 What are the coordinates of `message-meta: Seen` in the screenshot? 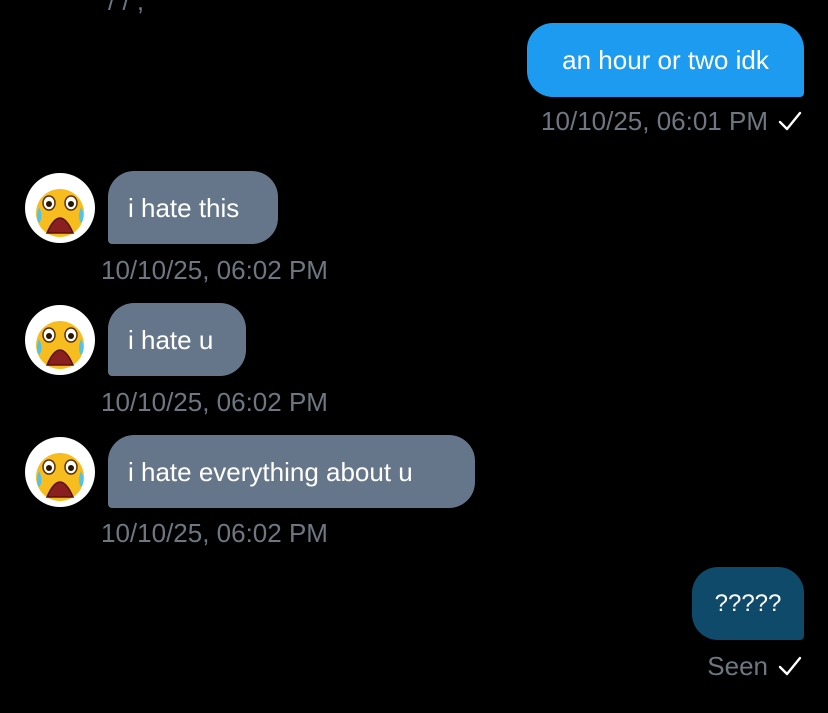 It's located at (754, 666).